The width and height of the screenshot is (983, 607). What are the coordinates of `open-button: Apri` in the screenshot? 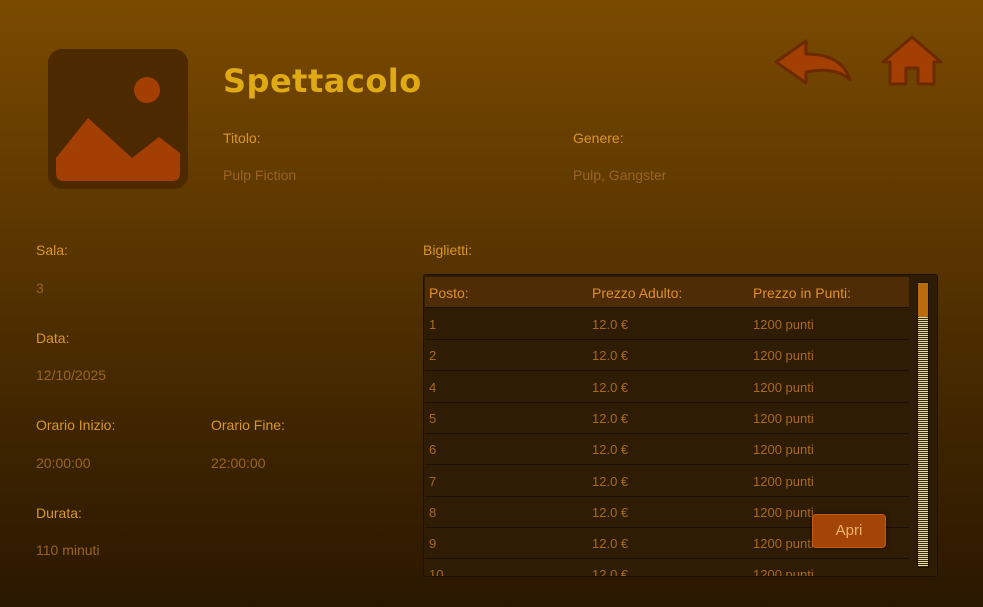 It's located at (849, 531).